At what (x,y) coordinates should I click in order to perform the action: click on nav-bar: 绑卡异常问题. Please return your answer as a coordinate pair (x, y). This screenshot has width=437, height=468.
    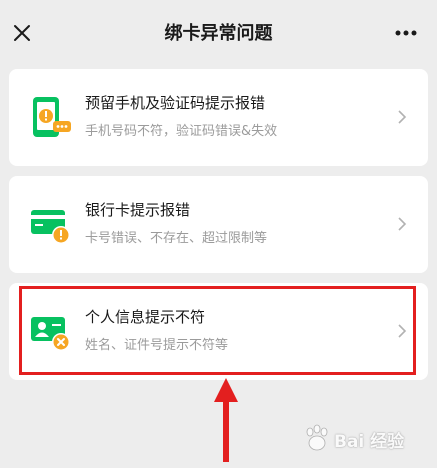
    Looking at the image, I should click on (218, 33).